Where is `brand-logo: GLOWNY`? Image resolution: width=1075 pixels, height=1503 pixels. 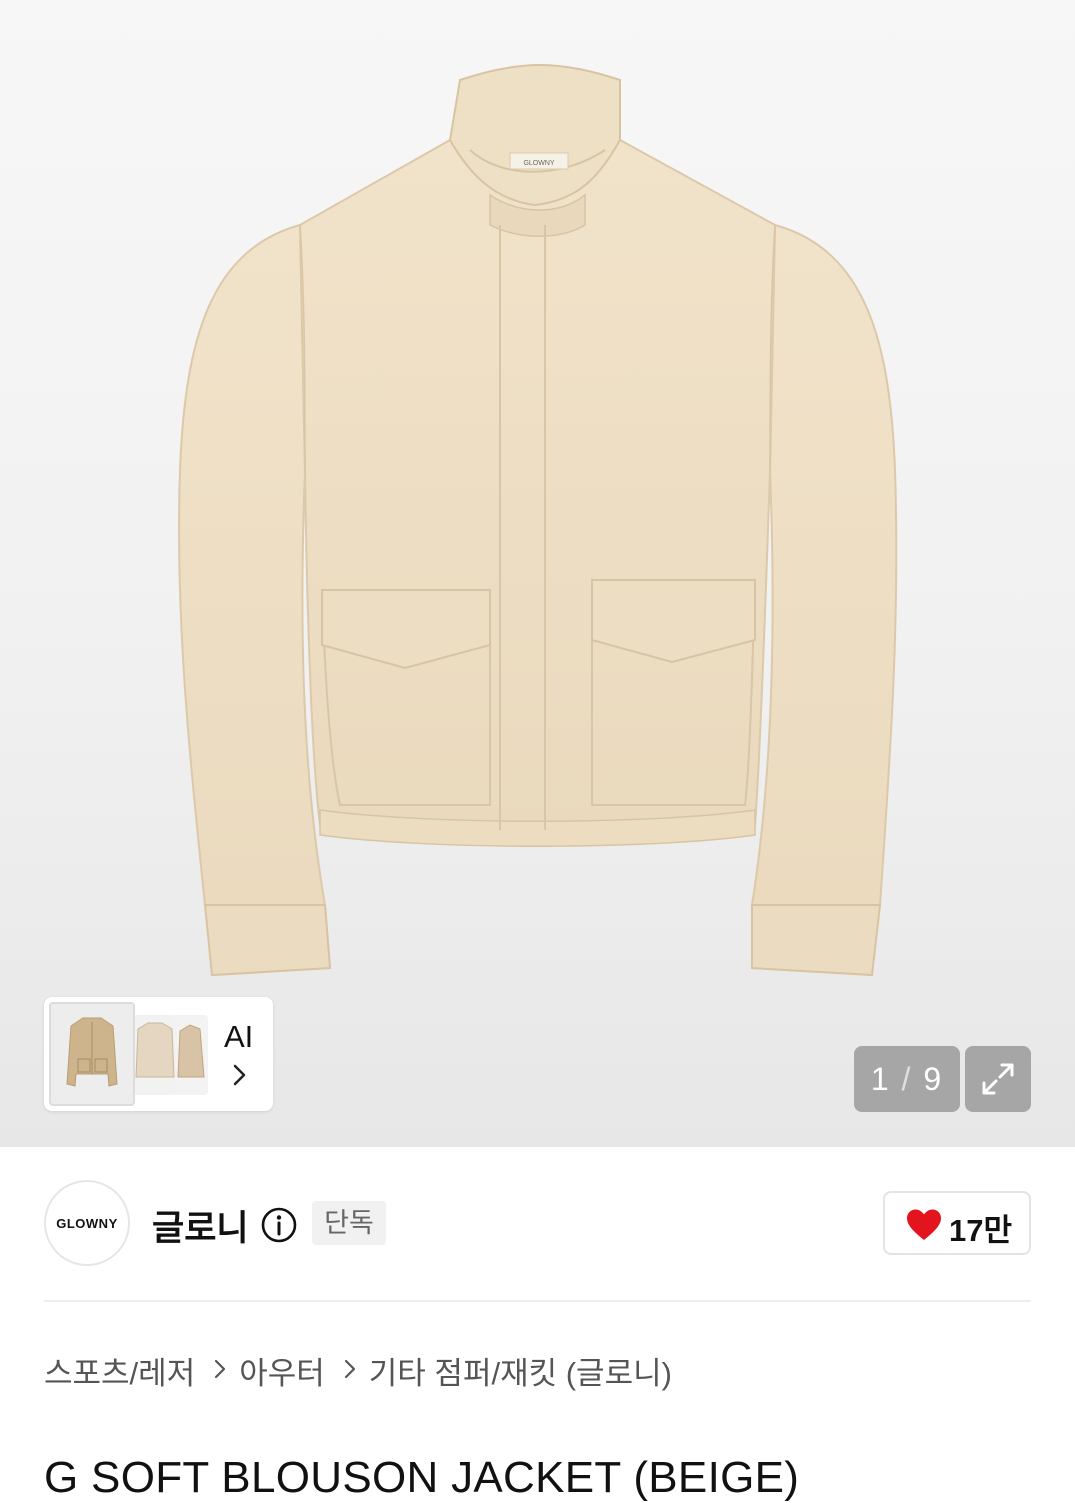
brand-logo: GLOWNY is located at coordinates (87, 1223).